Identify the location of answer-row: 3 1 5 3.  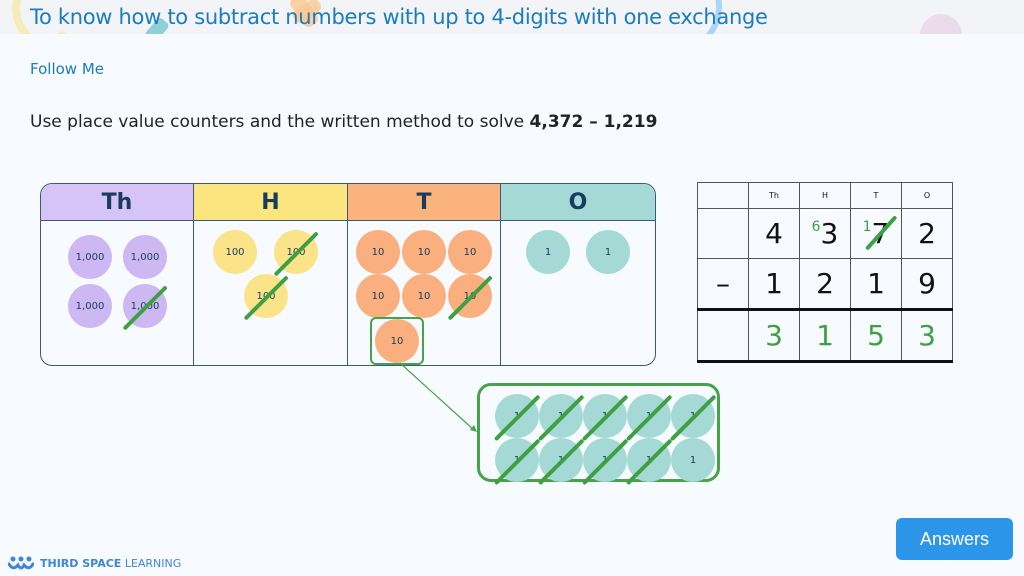
(825, 335).